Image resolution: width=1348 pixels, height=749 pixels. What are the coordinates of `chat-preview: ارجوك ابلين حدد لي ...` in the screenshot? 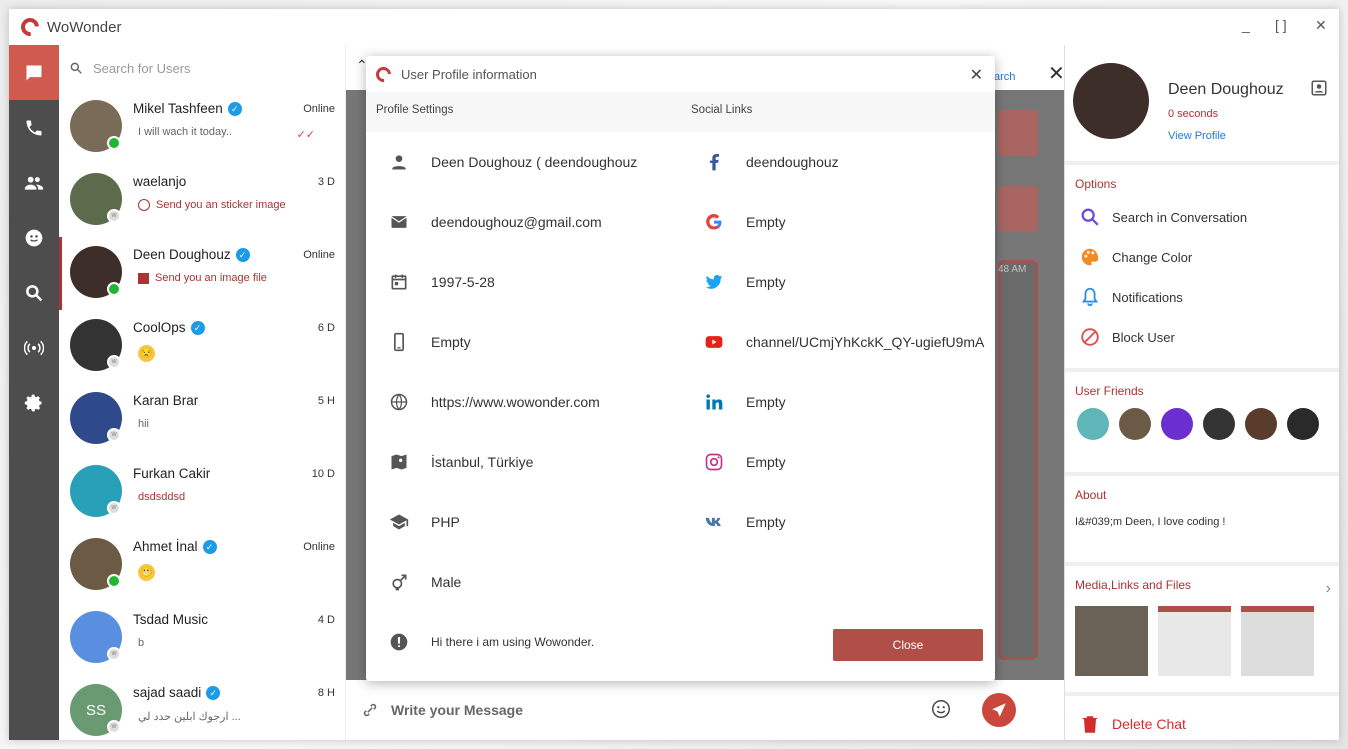 It's located at (189, 717).